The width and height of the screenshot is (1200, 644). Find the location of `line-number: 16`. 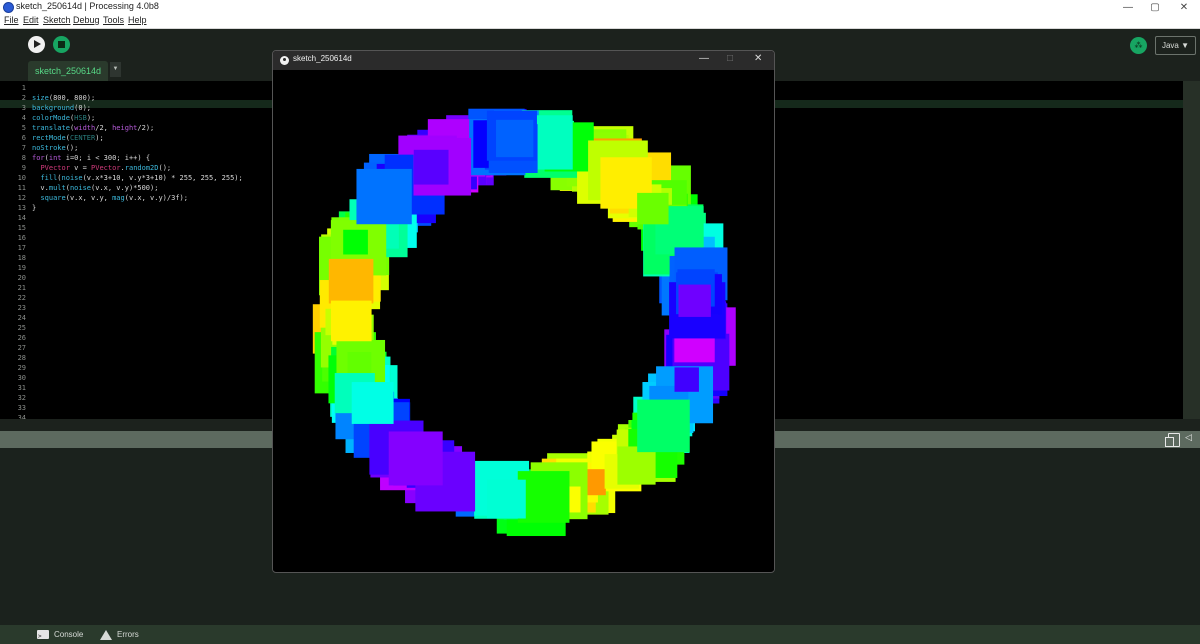

line-number: 16 is located at coordinates (21, 238).